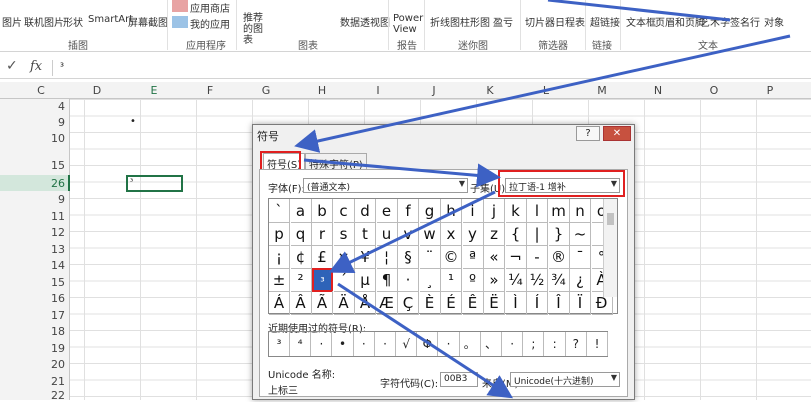  Describe the element at coordinates (387, 211) in the screenshot. I see `symbol-cell: e` at that location.